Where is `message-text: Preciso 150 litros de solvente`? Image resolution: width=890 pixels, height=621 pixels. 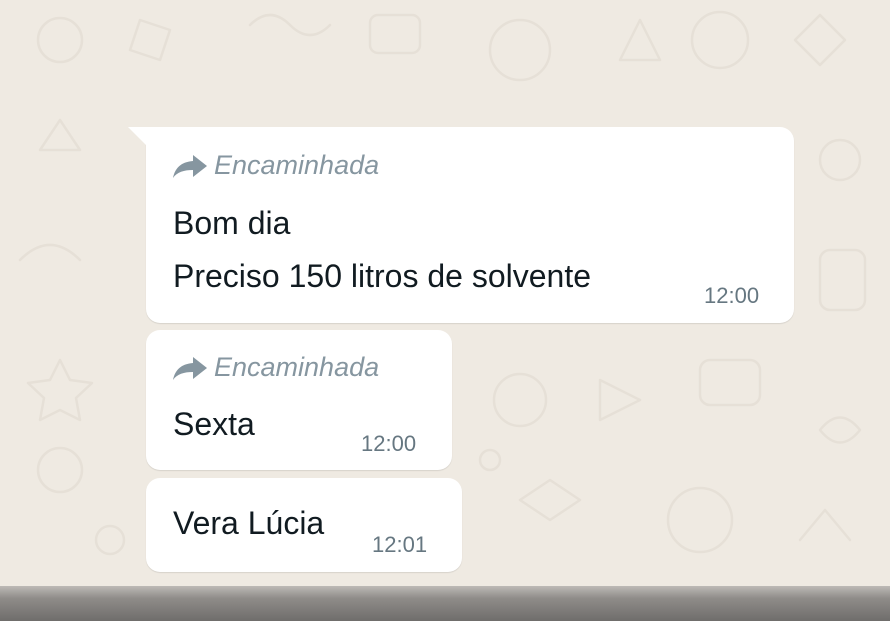
message-text: Preciso 150 litros de solvente is located at coordinates (382, 276).